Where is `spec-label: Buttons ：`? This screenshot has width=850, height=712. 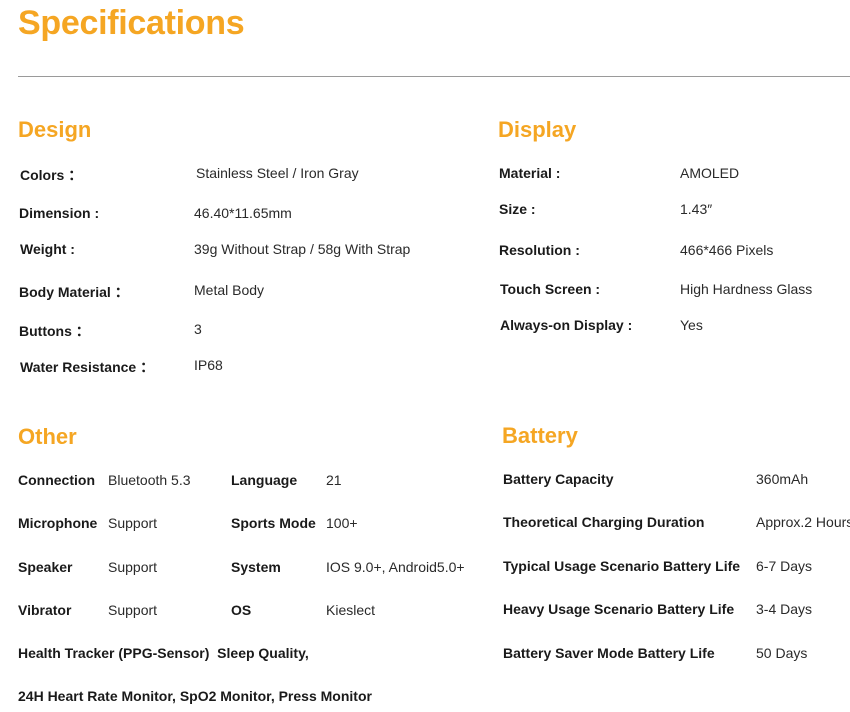
spec-label: Buttons ： is located at coordinates (54, 331).